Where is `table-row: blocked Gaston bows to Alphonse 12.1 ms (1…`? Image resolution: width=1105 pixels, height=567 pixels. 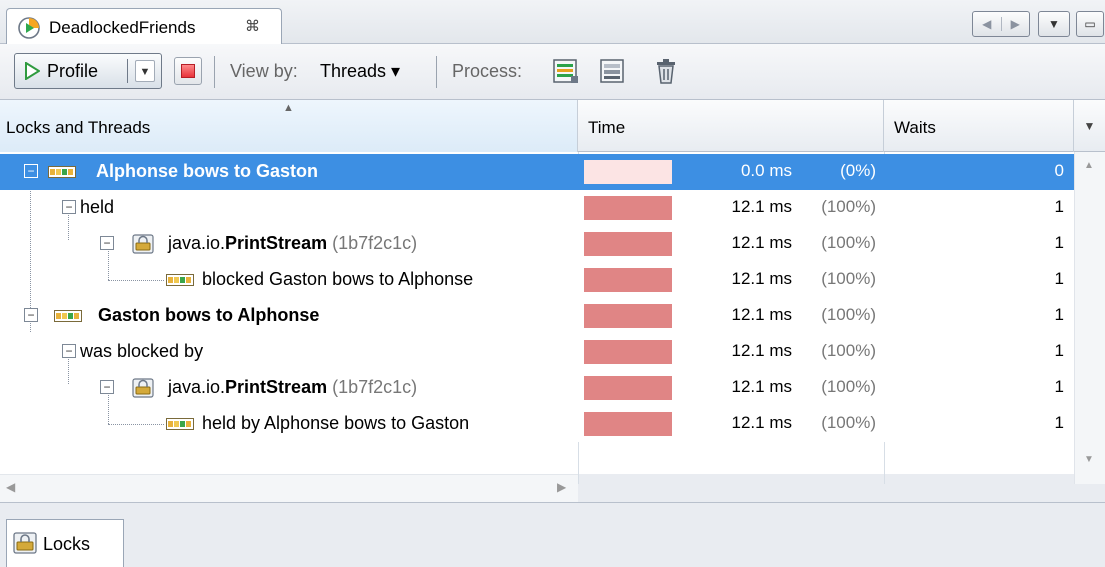 table-row: blocked Gaston bows to Alphonse 12.1 ms (1… is located at coordinates (537, 280).